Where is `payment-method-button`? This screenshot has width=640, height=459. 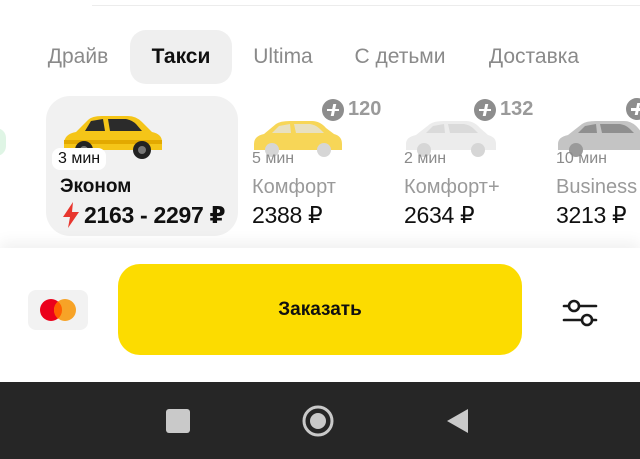 payment-method-button is located at coordinates (58, 310).